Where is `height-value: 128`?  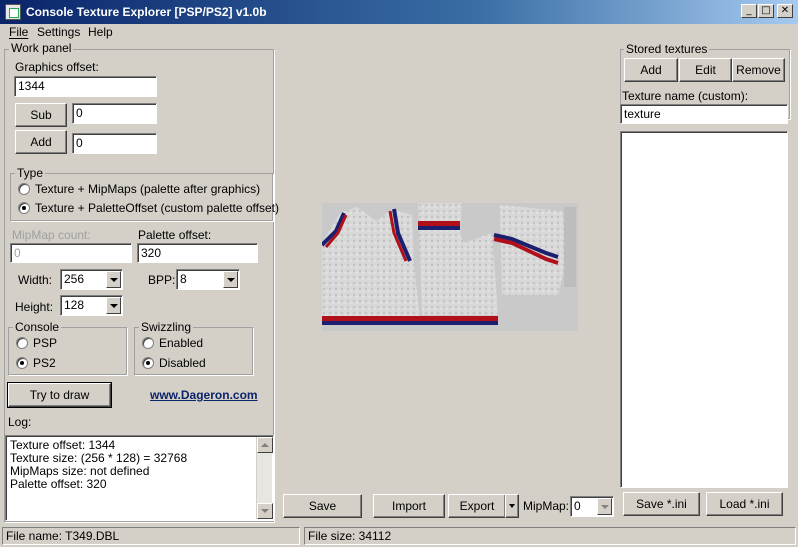 height-value: 128 is located at coordinates (74, 305).